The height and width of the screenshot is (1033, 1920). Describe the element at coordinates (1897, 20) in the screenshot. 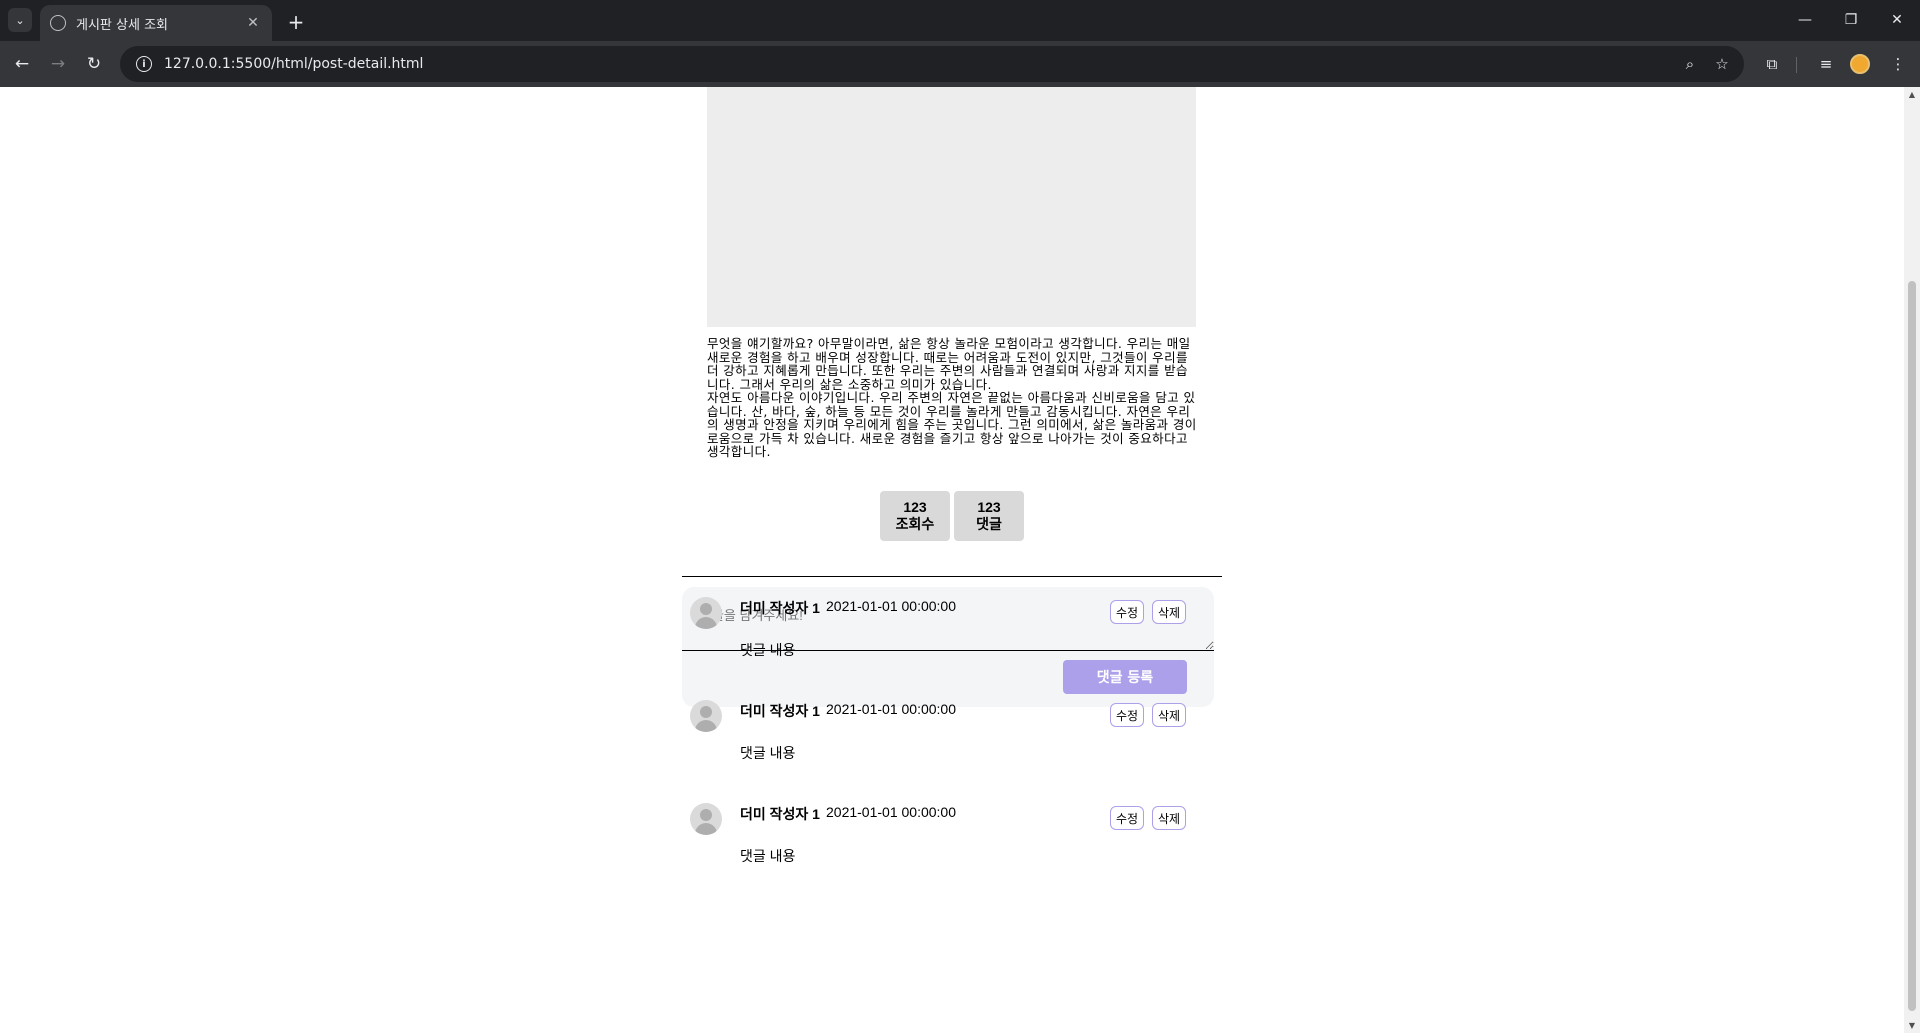

I see `close-window-icon: ✕` at that location.